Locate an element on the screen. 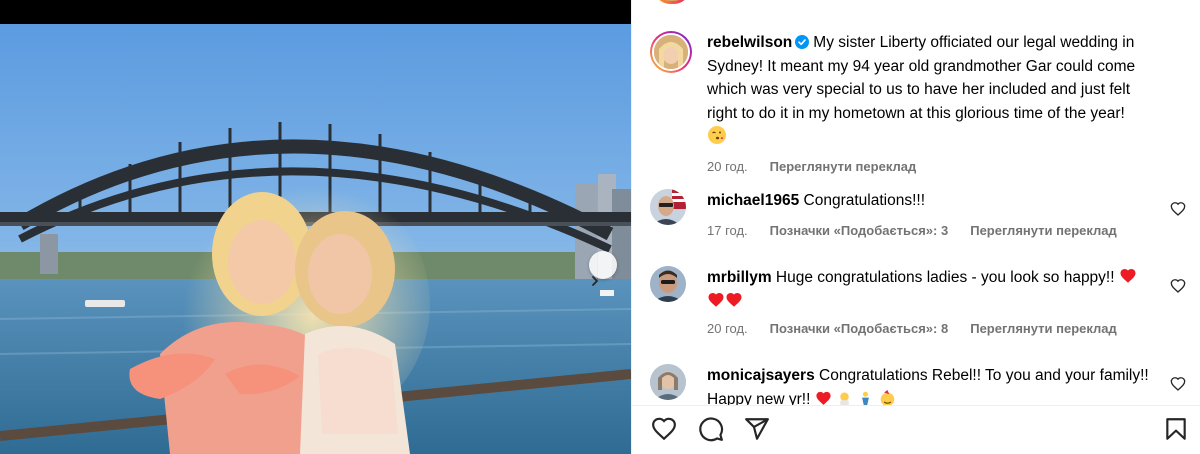  author-avatar is located at coordinates (671, 52).